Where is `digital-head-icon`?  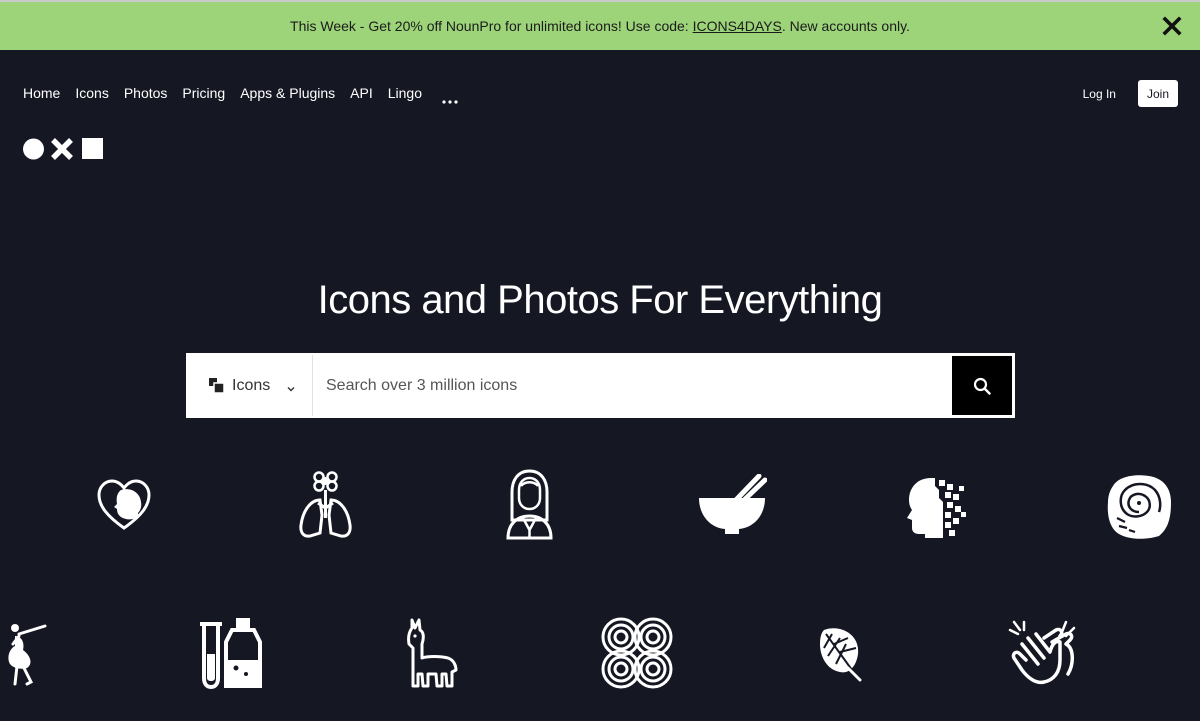 digital-head-icon is located at coordinates (936, 506).